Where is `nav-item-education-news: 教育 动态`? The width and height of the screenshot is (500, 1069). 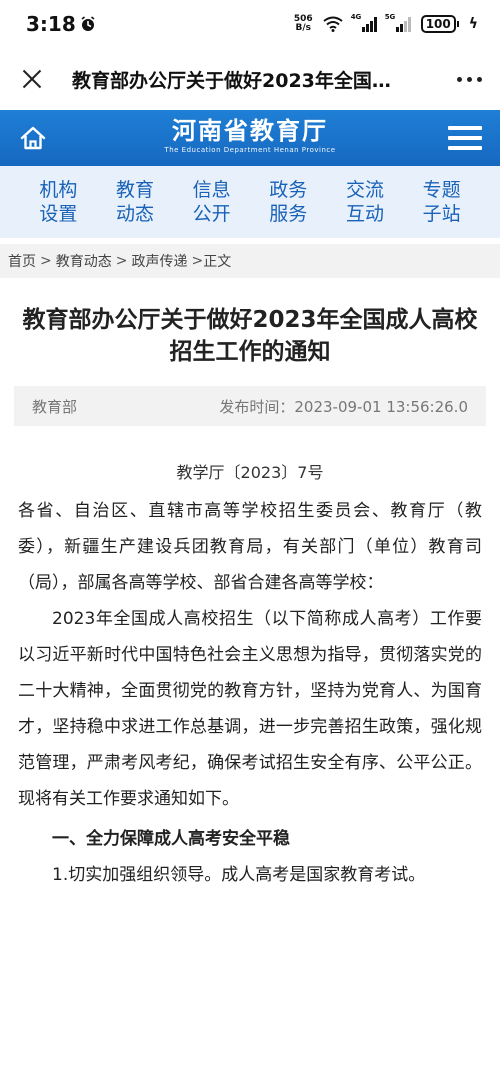 nav-item-education-news: 教育 动态 is located at coordinates (135, 202).